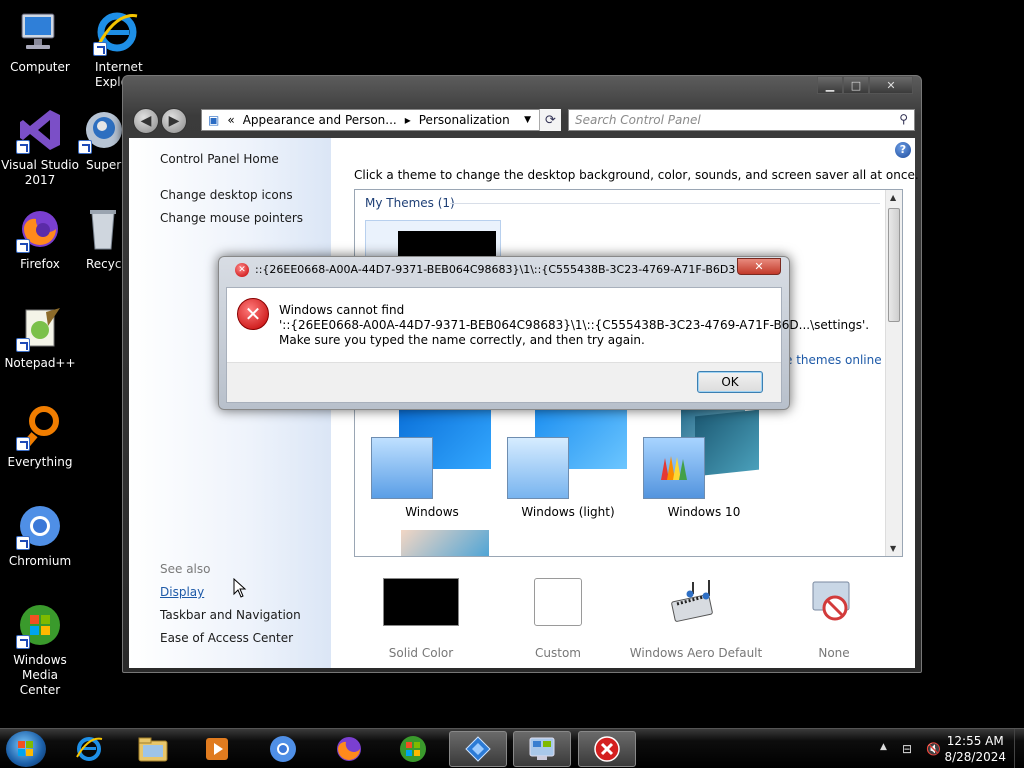 The height and width of the screenshot is (768, 1024). I want to click on desktop-icon-label: Everything, so click(40, 462).